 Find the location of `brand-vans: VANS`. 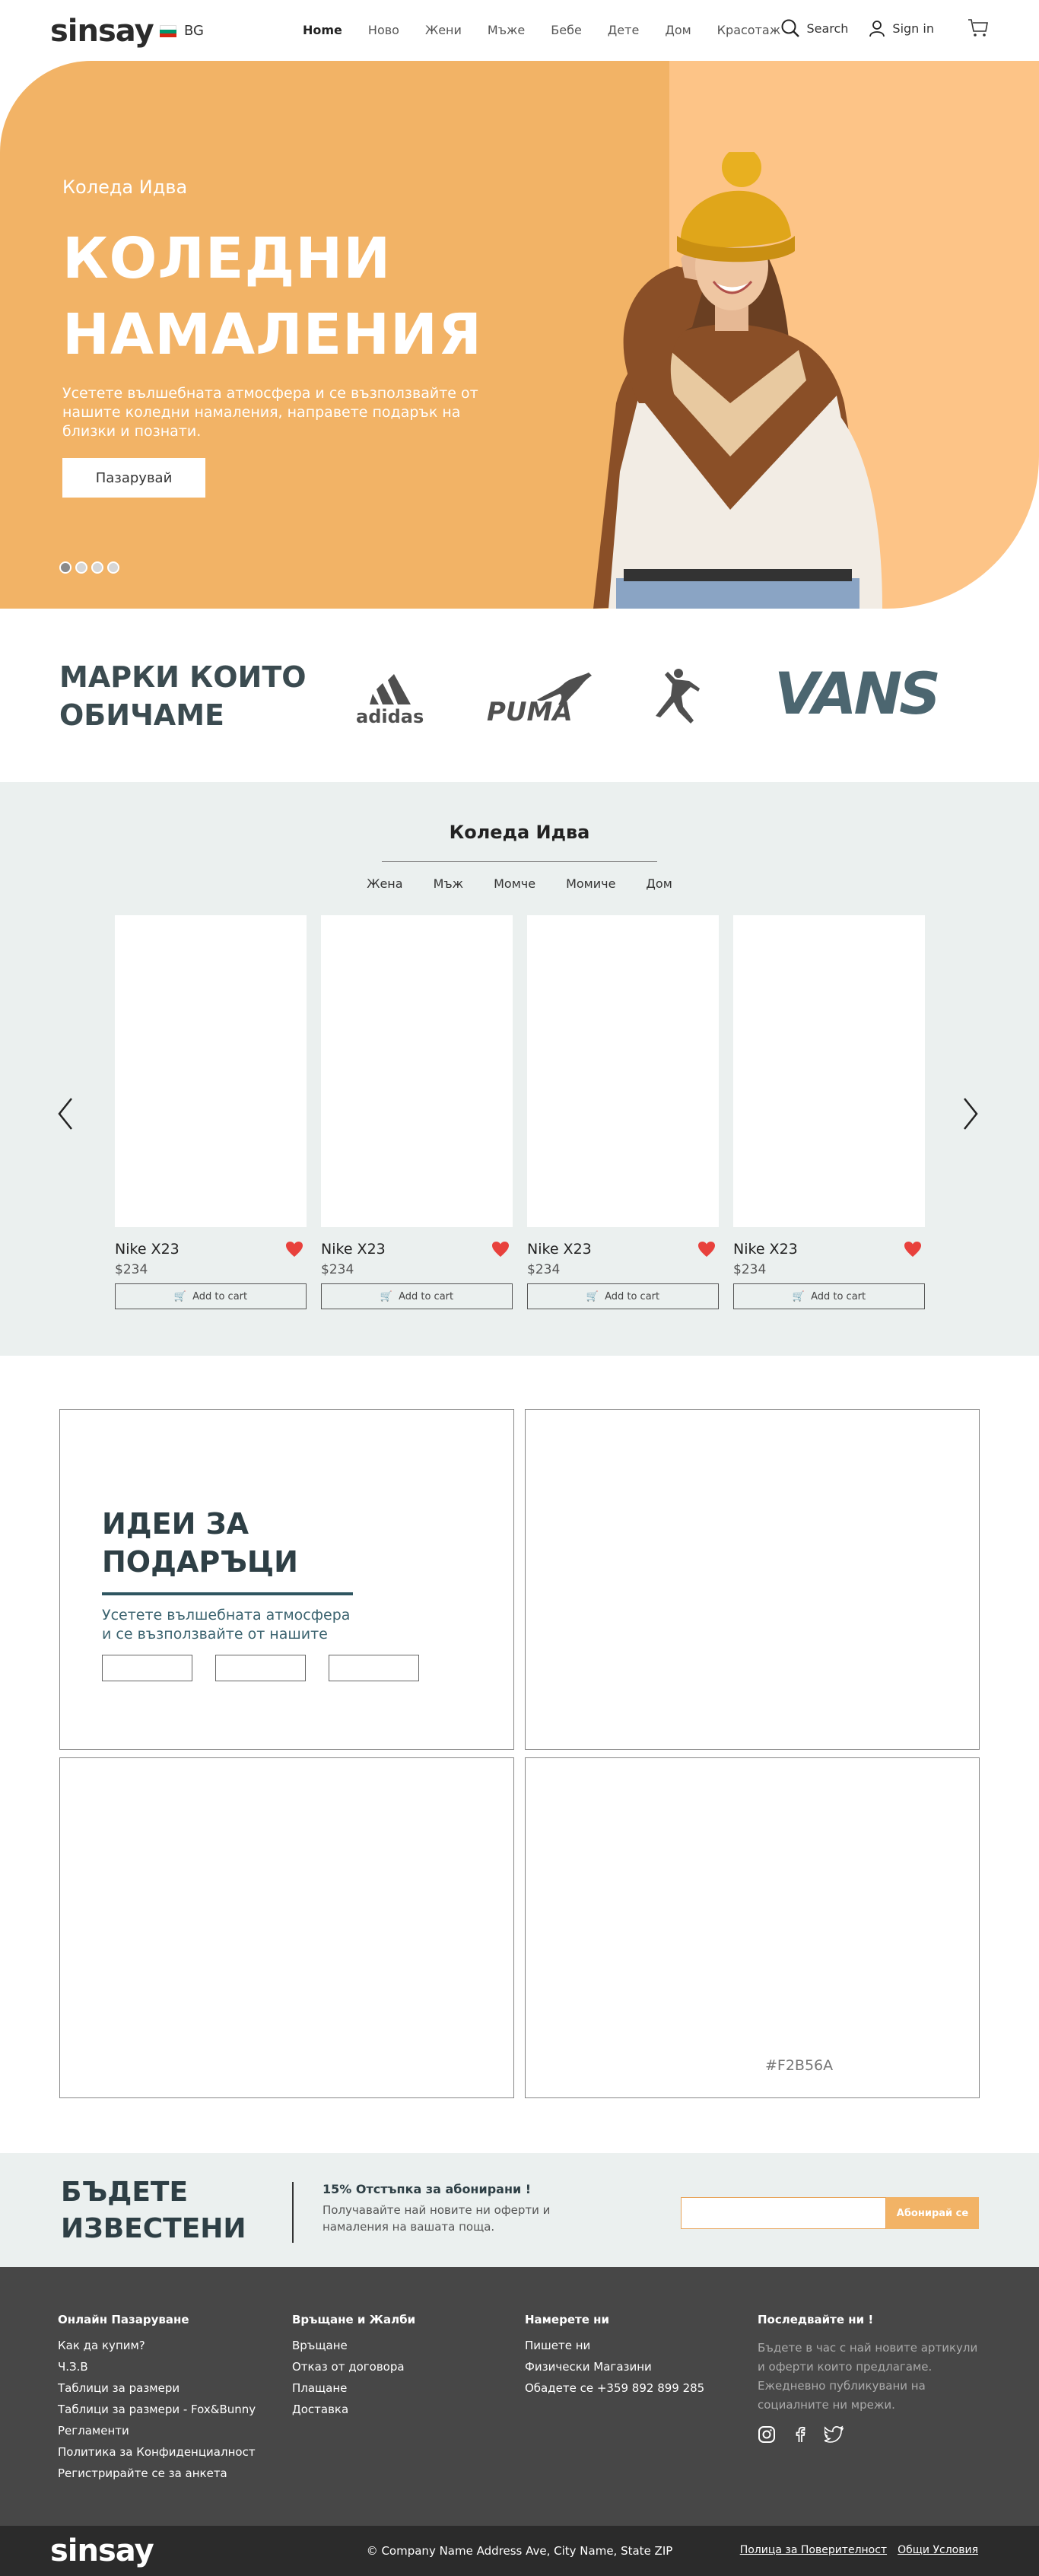

brand-vans: VANS is located at coordinates (857, 693).